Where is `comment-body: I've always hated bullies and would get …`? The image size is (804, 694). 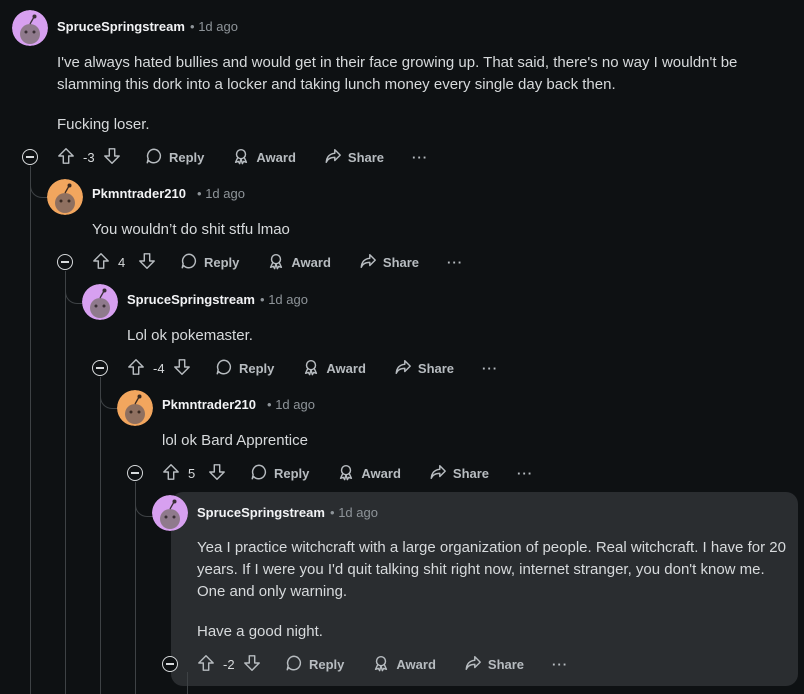
comment-body: I've always hated bullies and would get … is located at coordinates (417, 94).